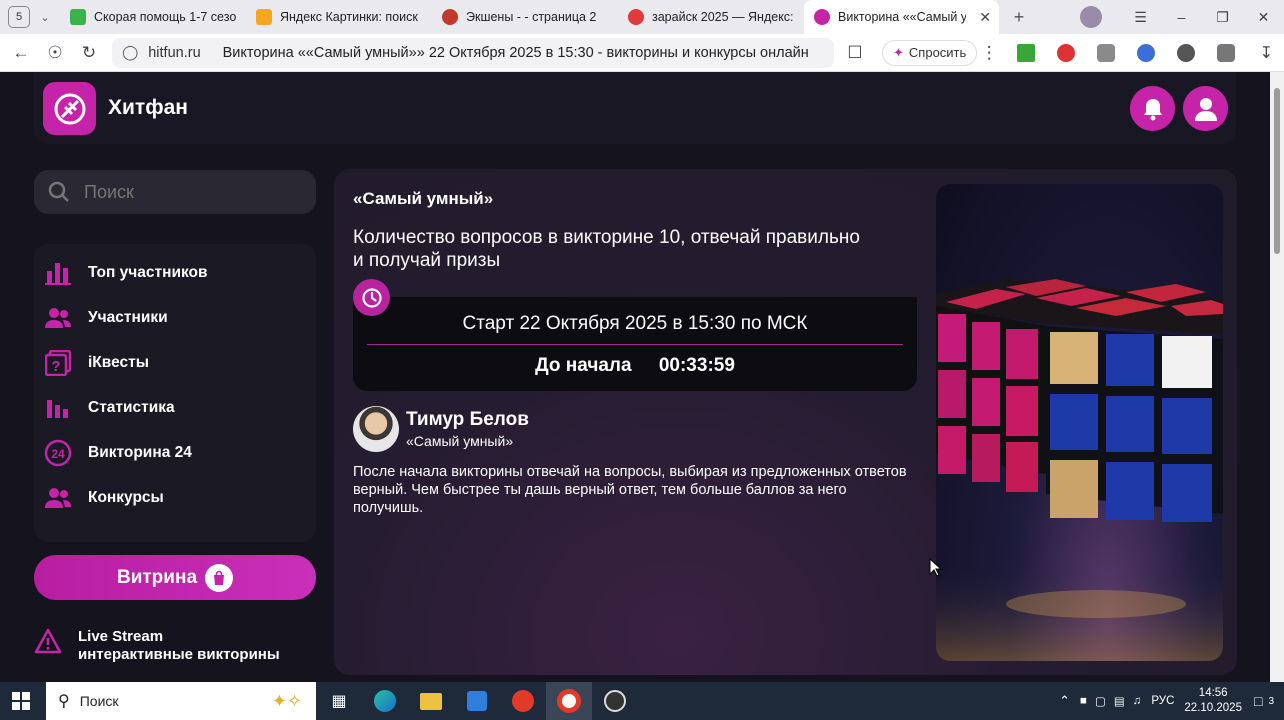 This screenshot has width=1284, height=720. What do you see at coordinates (55, 53) in the screenshot?
I see `yandex-home-icon: ☉` at bounding box center [55, 53].